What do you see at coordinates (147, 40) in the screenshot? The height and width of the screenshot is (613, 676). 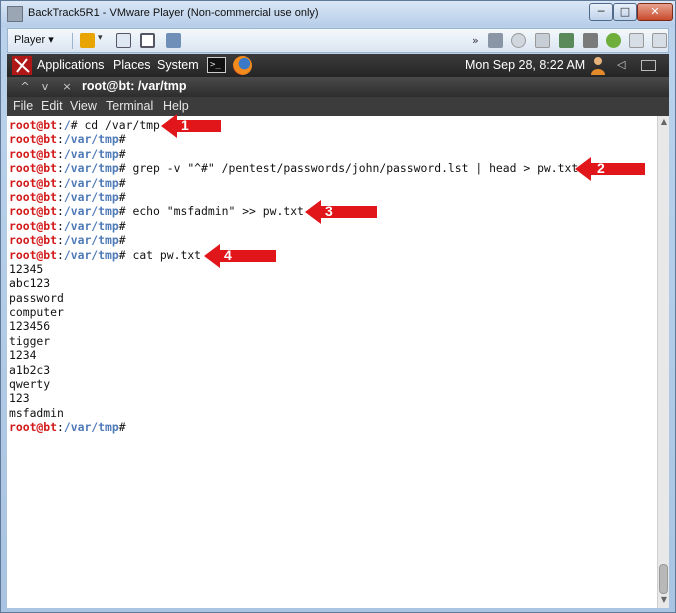 I see `fullscreen-icon` at bounding box center [147, 40].